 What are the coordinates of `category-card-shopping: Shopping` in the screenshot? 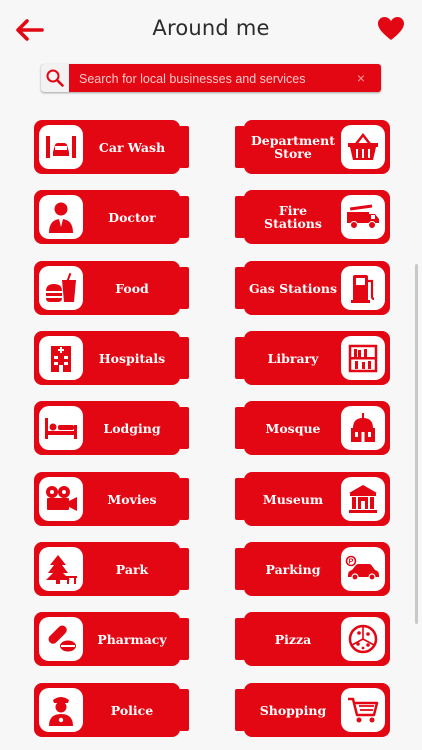 It's located at (313, 710).